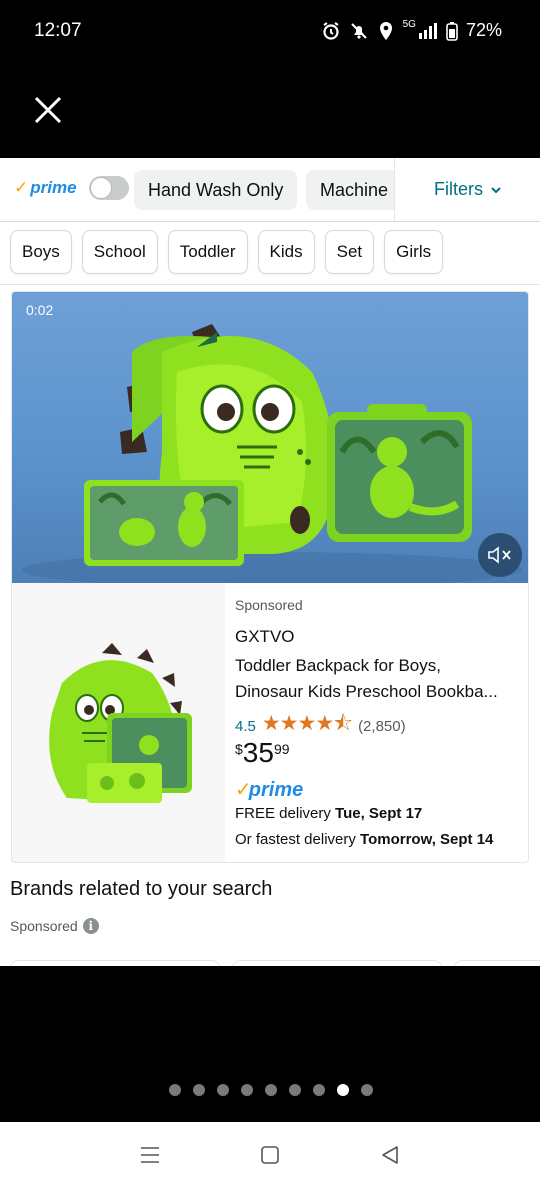 This screenshot has height=1188, width=540. Describe the element at coordinates (269, 605) in the screenshot. I see `sponsored-label: Sponsored` at that location.